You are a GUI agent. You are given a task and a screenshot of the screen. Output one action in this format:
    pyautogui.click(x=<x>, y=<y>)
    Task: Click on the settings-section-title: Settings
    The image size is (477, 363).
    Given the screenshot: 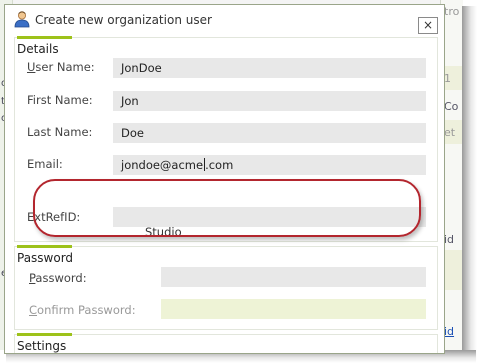 What is the action you would take?
    pyautogui.click(x=42, y=346)
    